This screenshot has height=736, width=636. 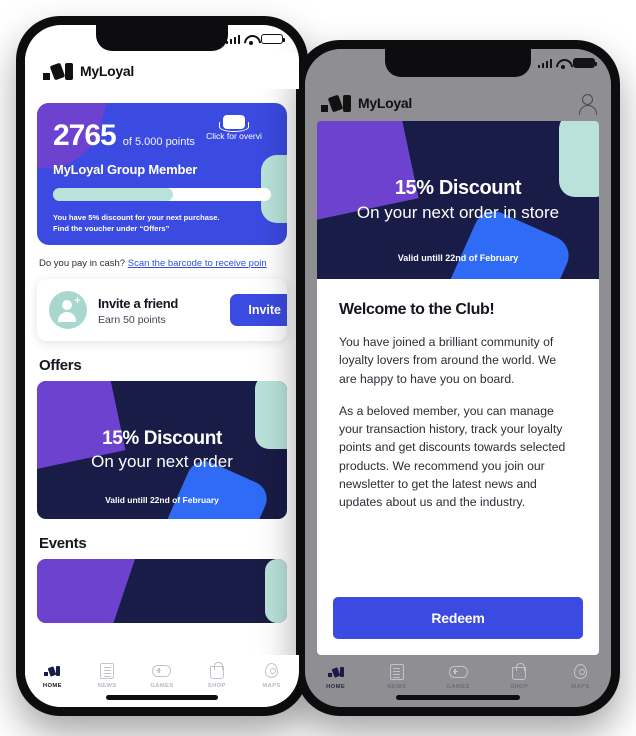 I want to click on card-overview-label: Click for overvi, so click(x=234, y=136).